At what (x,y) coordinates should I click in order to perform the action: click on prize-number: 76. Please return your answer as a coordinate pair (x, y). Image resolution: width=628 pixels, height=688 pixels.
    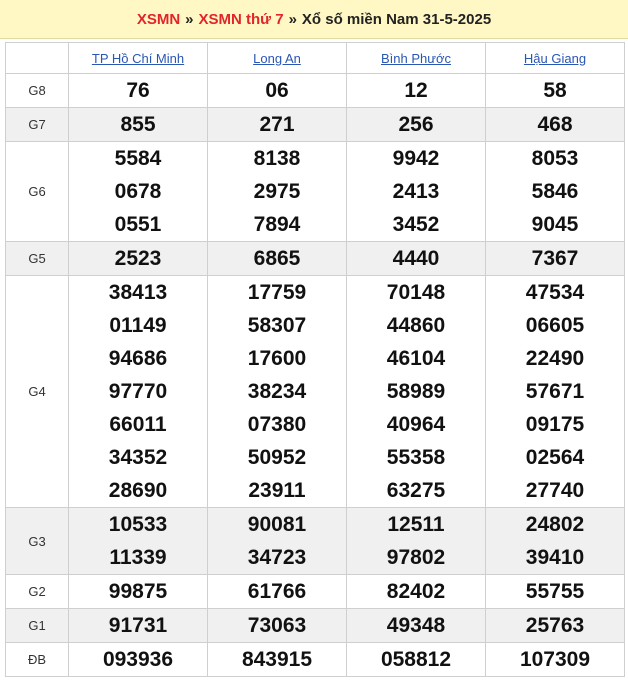
    Looking at the image, I should click on (138, 90).